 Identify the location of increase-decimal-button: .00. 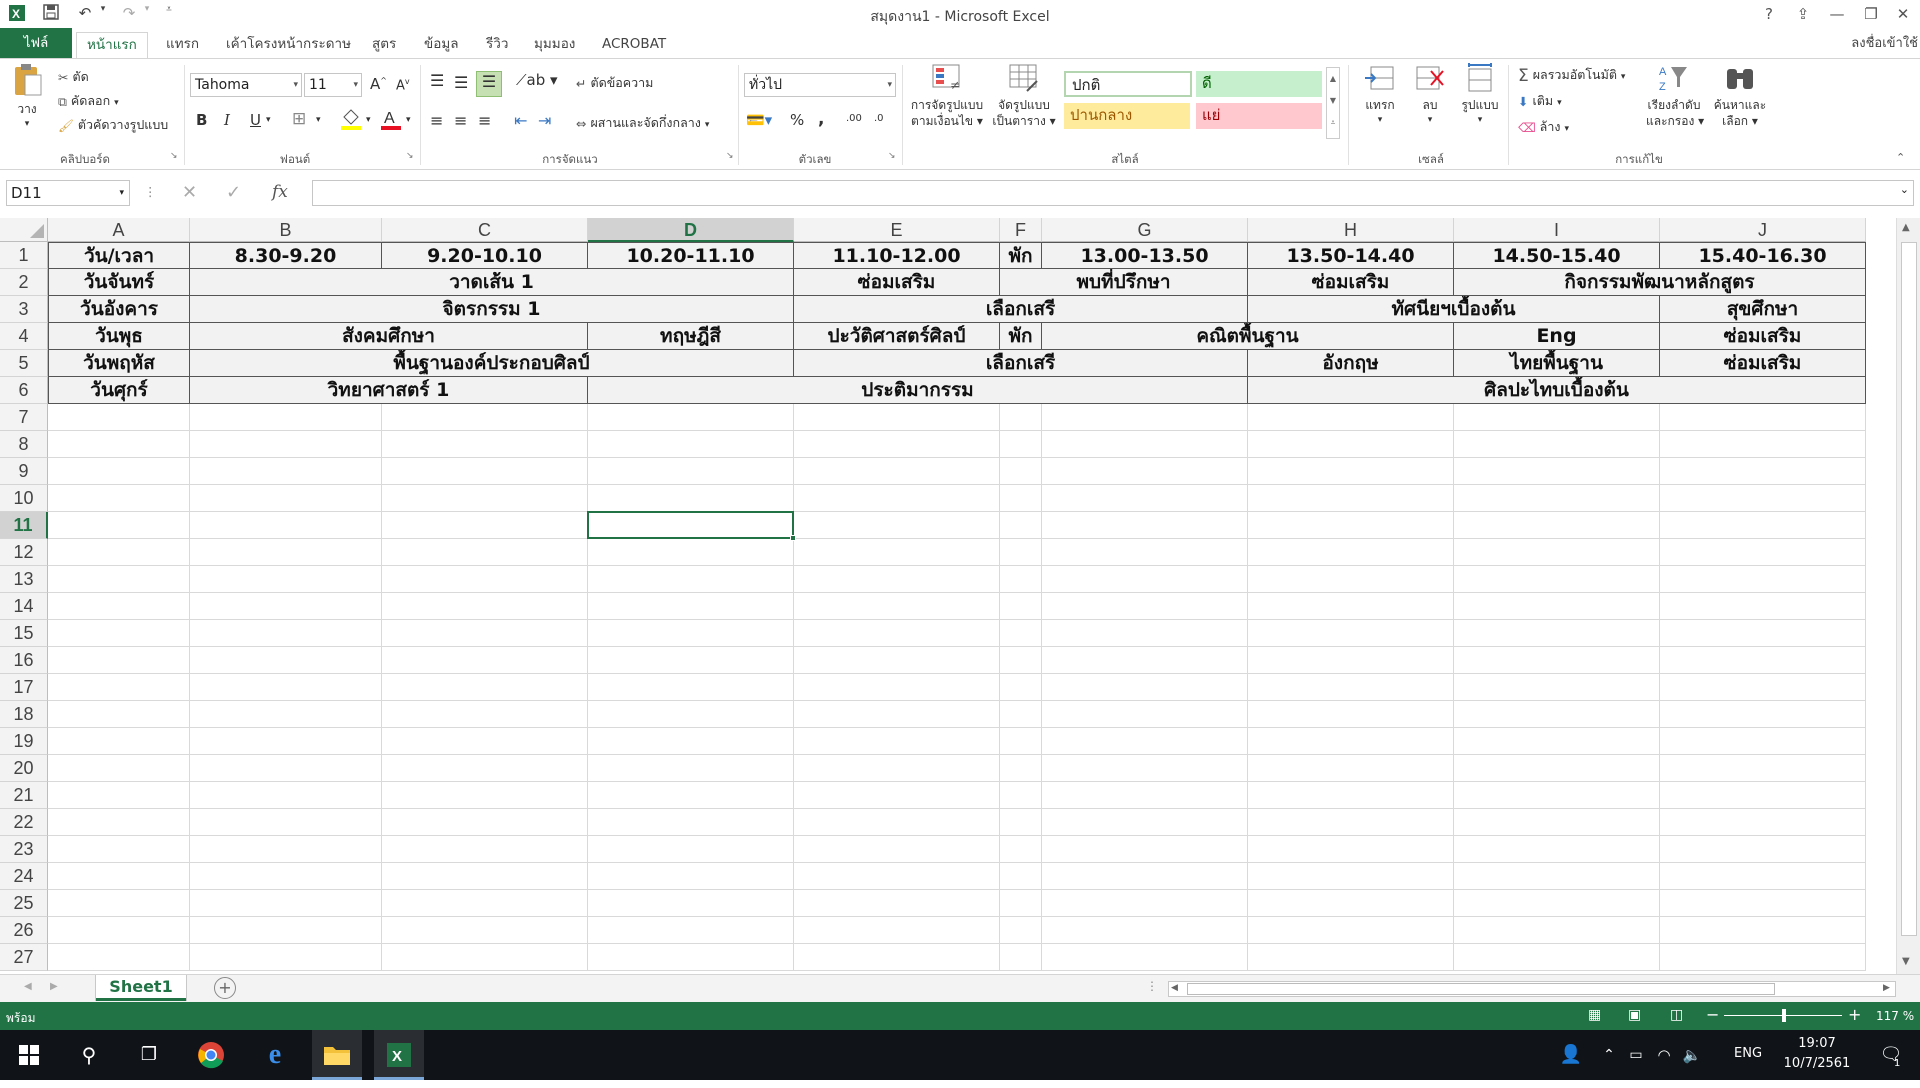
(854, 118).